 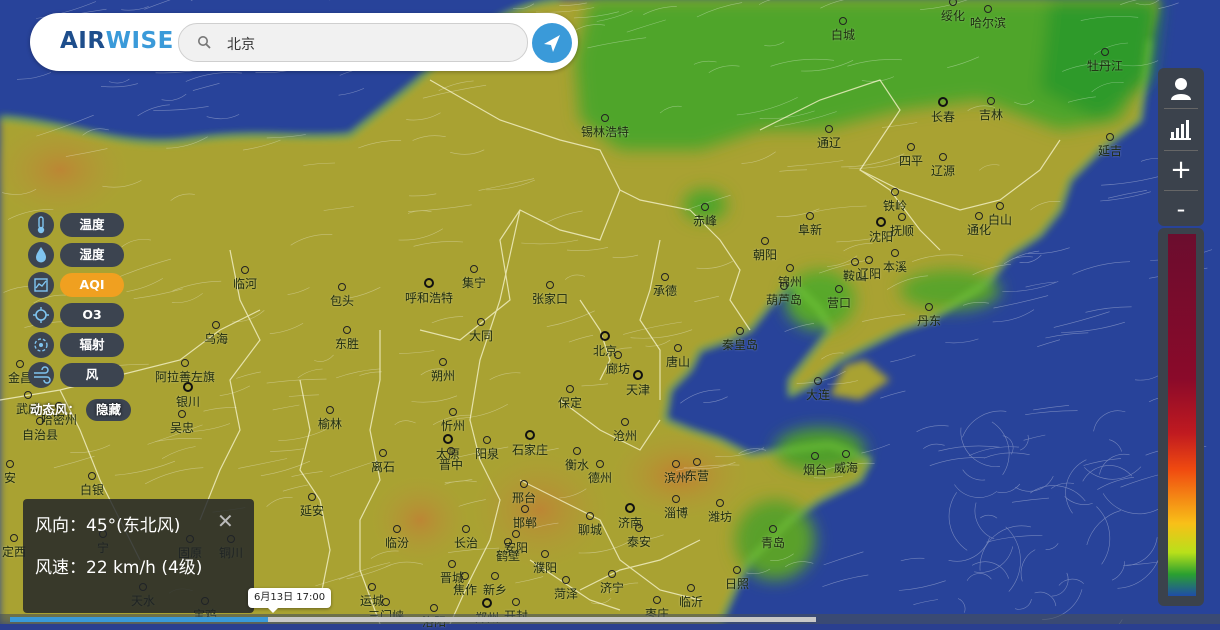 I want to click on layer-button: 湿度, so click(x=92, y=255).